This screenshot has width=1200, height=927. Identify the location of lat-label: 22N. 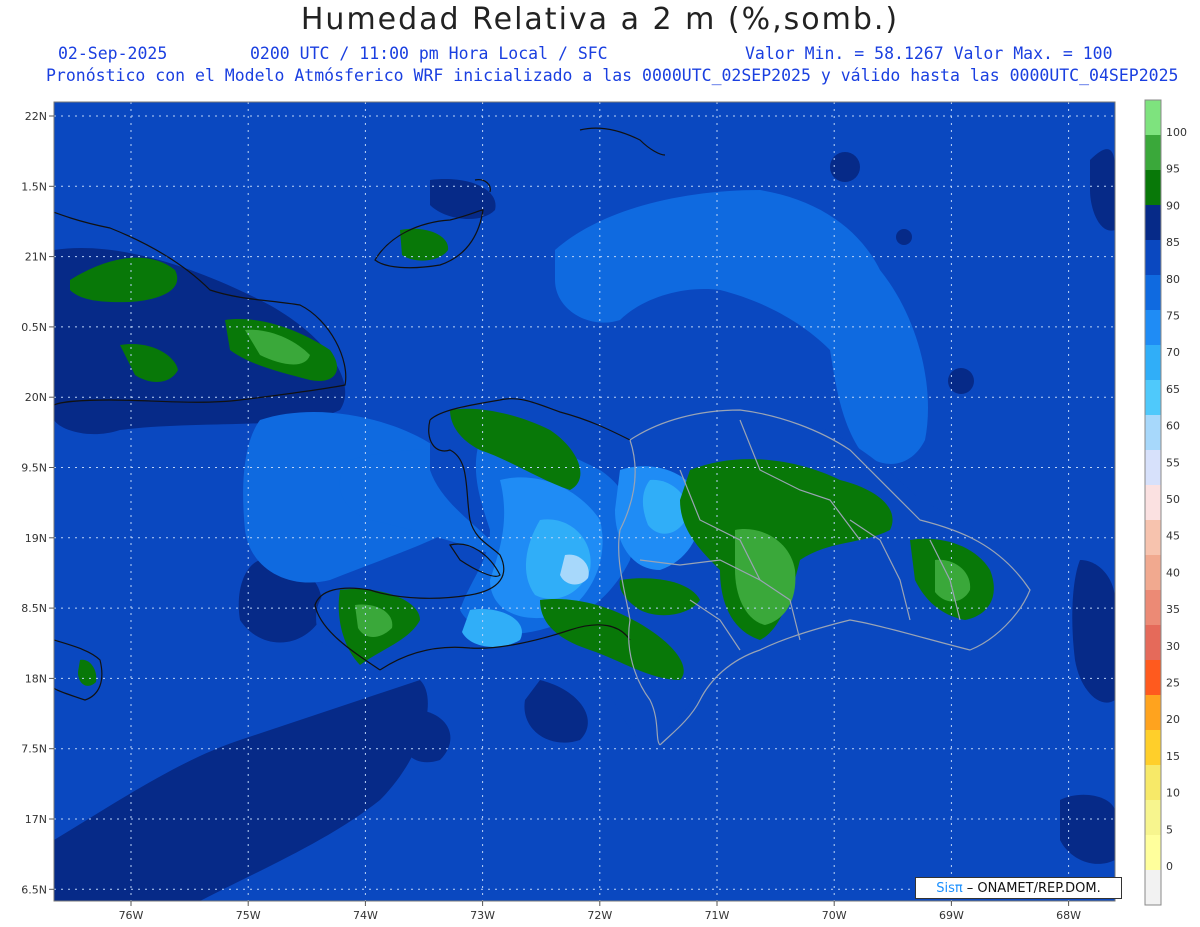
(36, 116).